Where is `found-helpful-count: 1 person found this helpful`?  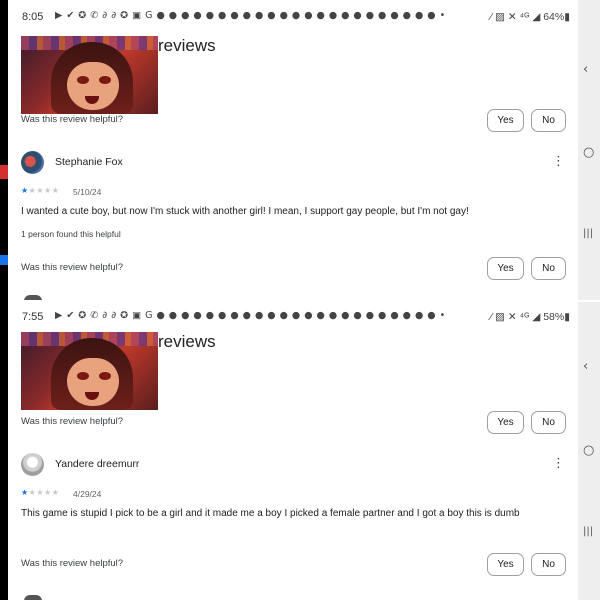
found-helpful-count: 1 person found this helpful is located at coordinates (71, 234).